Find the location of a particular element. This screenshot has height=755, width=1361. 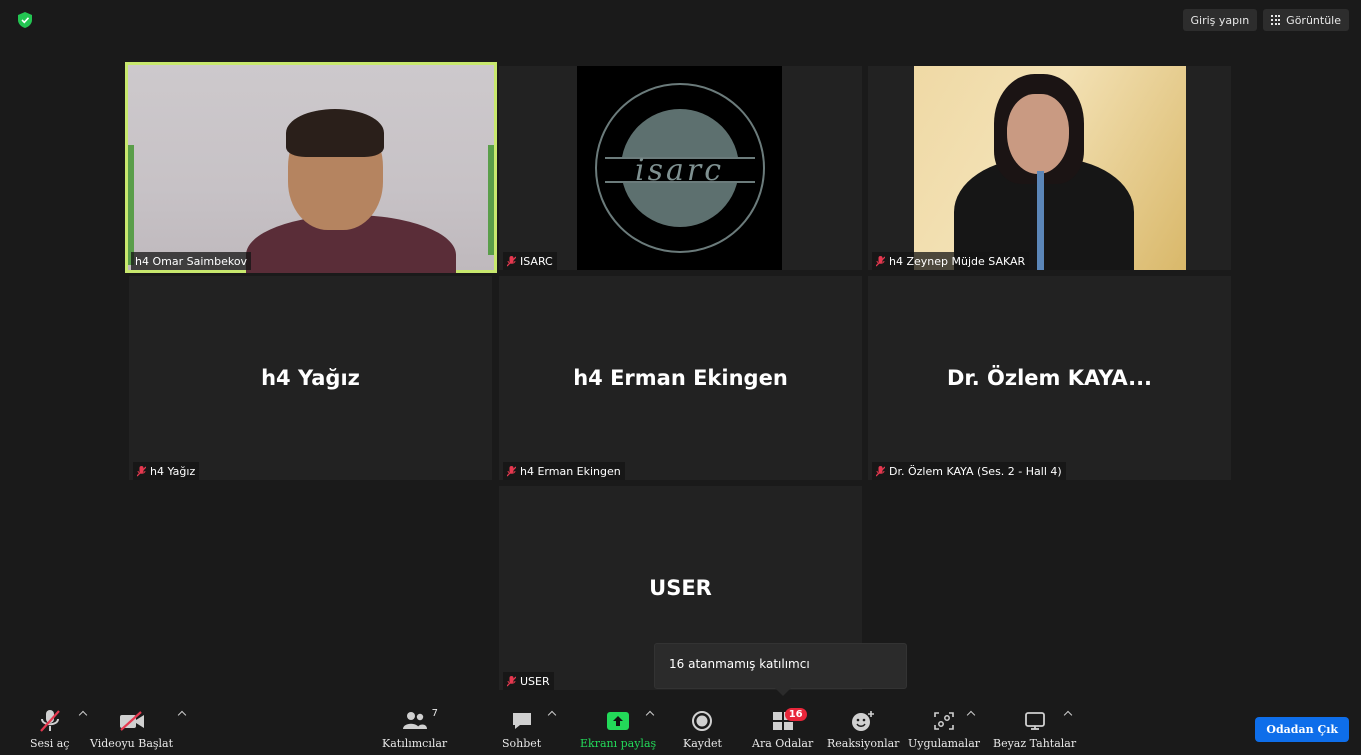

unmute-label: Sesi aç is located at coordinates (50, 743).